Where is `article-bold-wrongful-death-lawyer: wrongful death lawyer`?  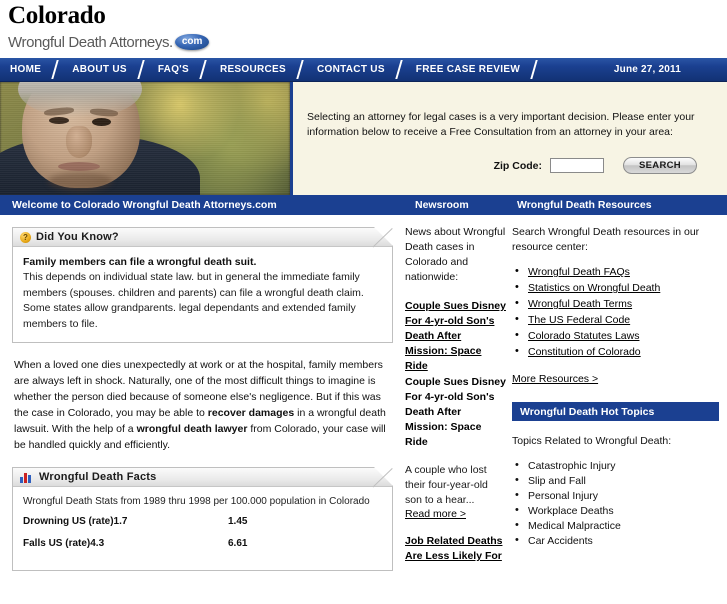
article-bold-wrongful-death-lawyer: wrongful death lawyer is located at coordinates (192, 429).